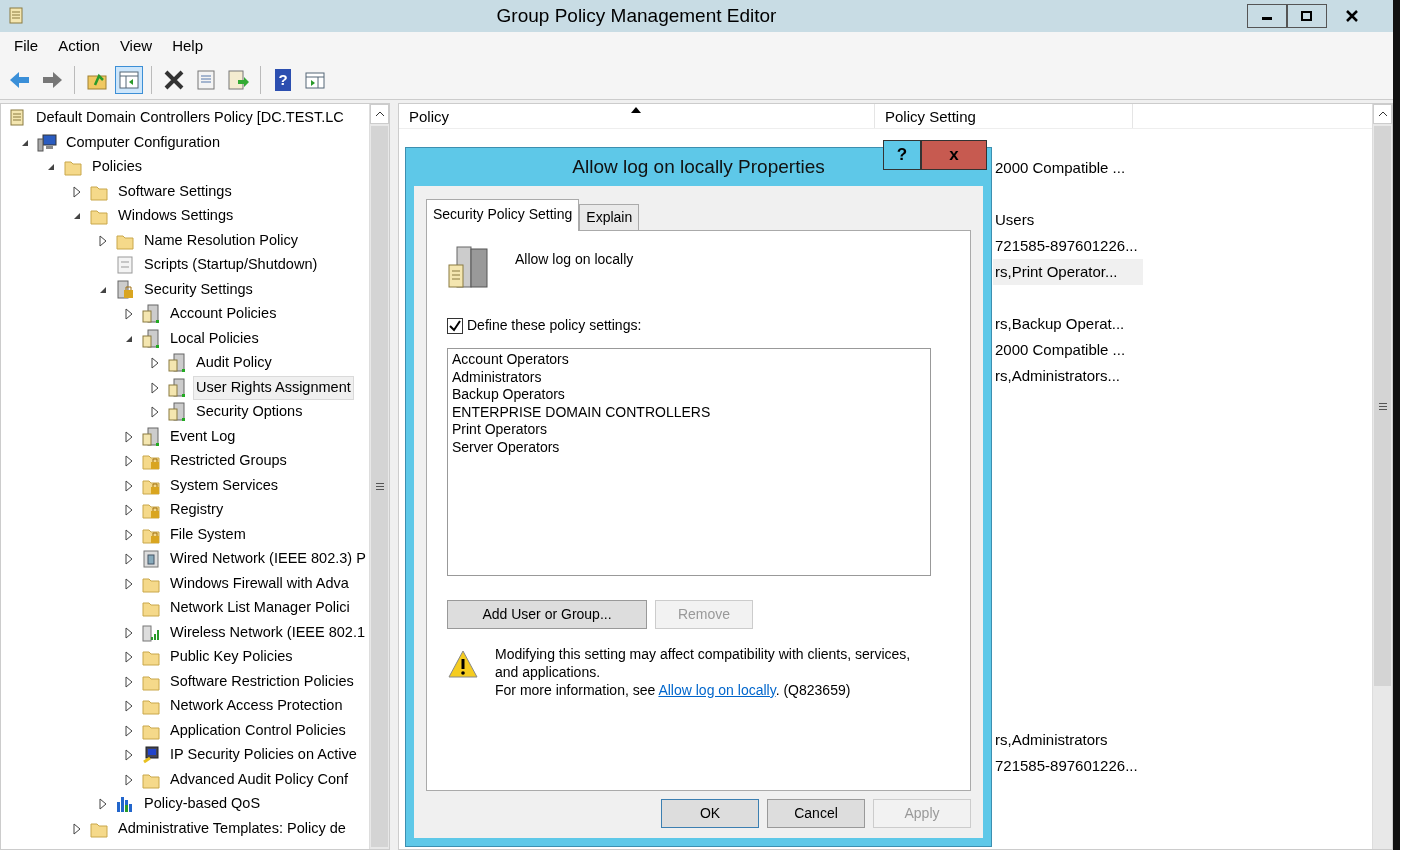 The height and width of the screenshot is (850, 1403). What do you see at coordinates (268, 559) in the screenshot?
I see `tree-item: Wired Network (IEEE 802.3) P` at bounding box center [268, 559].